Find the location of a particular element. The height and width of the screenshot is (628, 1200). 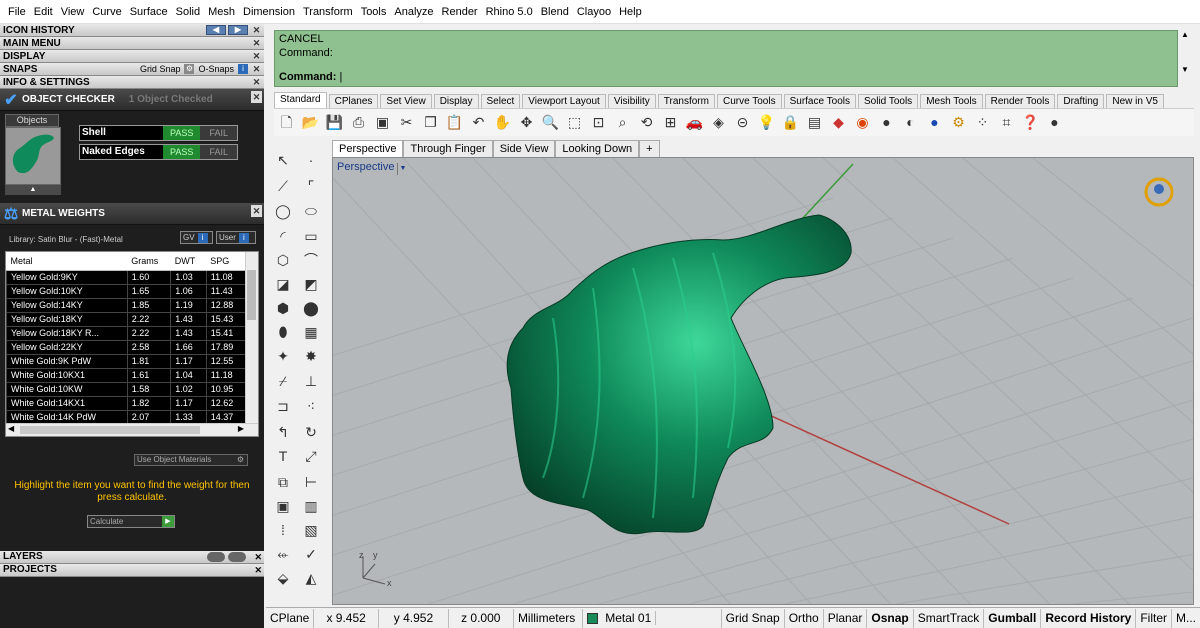

current-layer: Metal 01 is located at coordinates (652, 618).